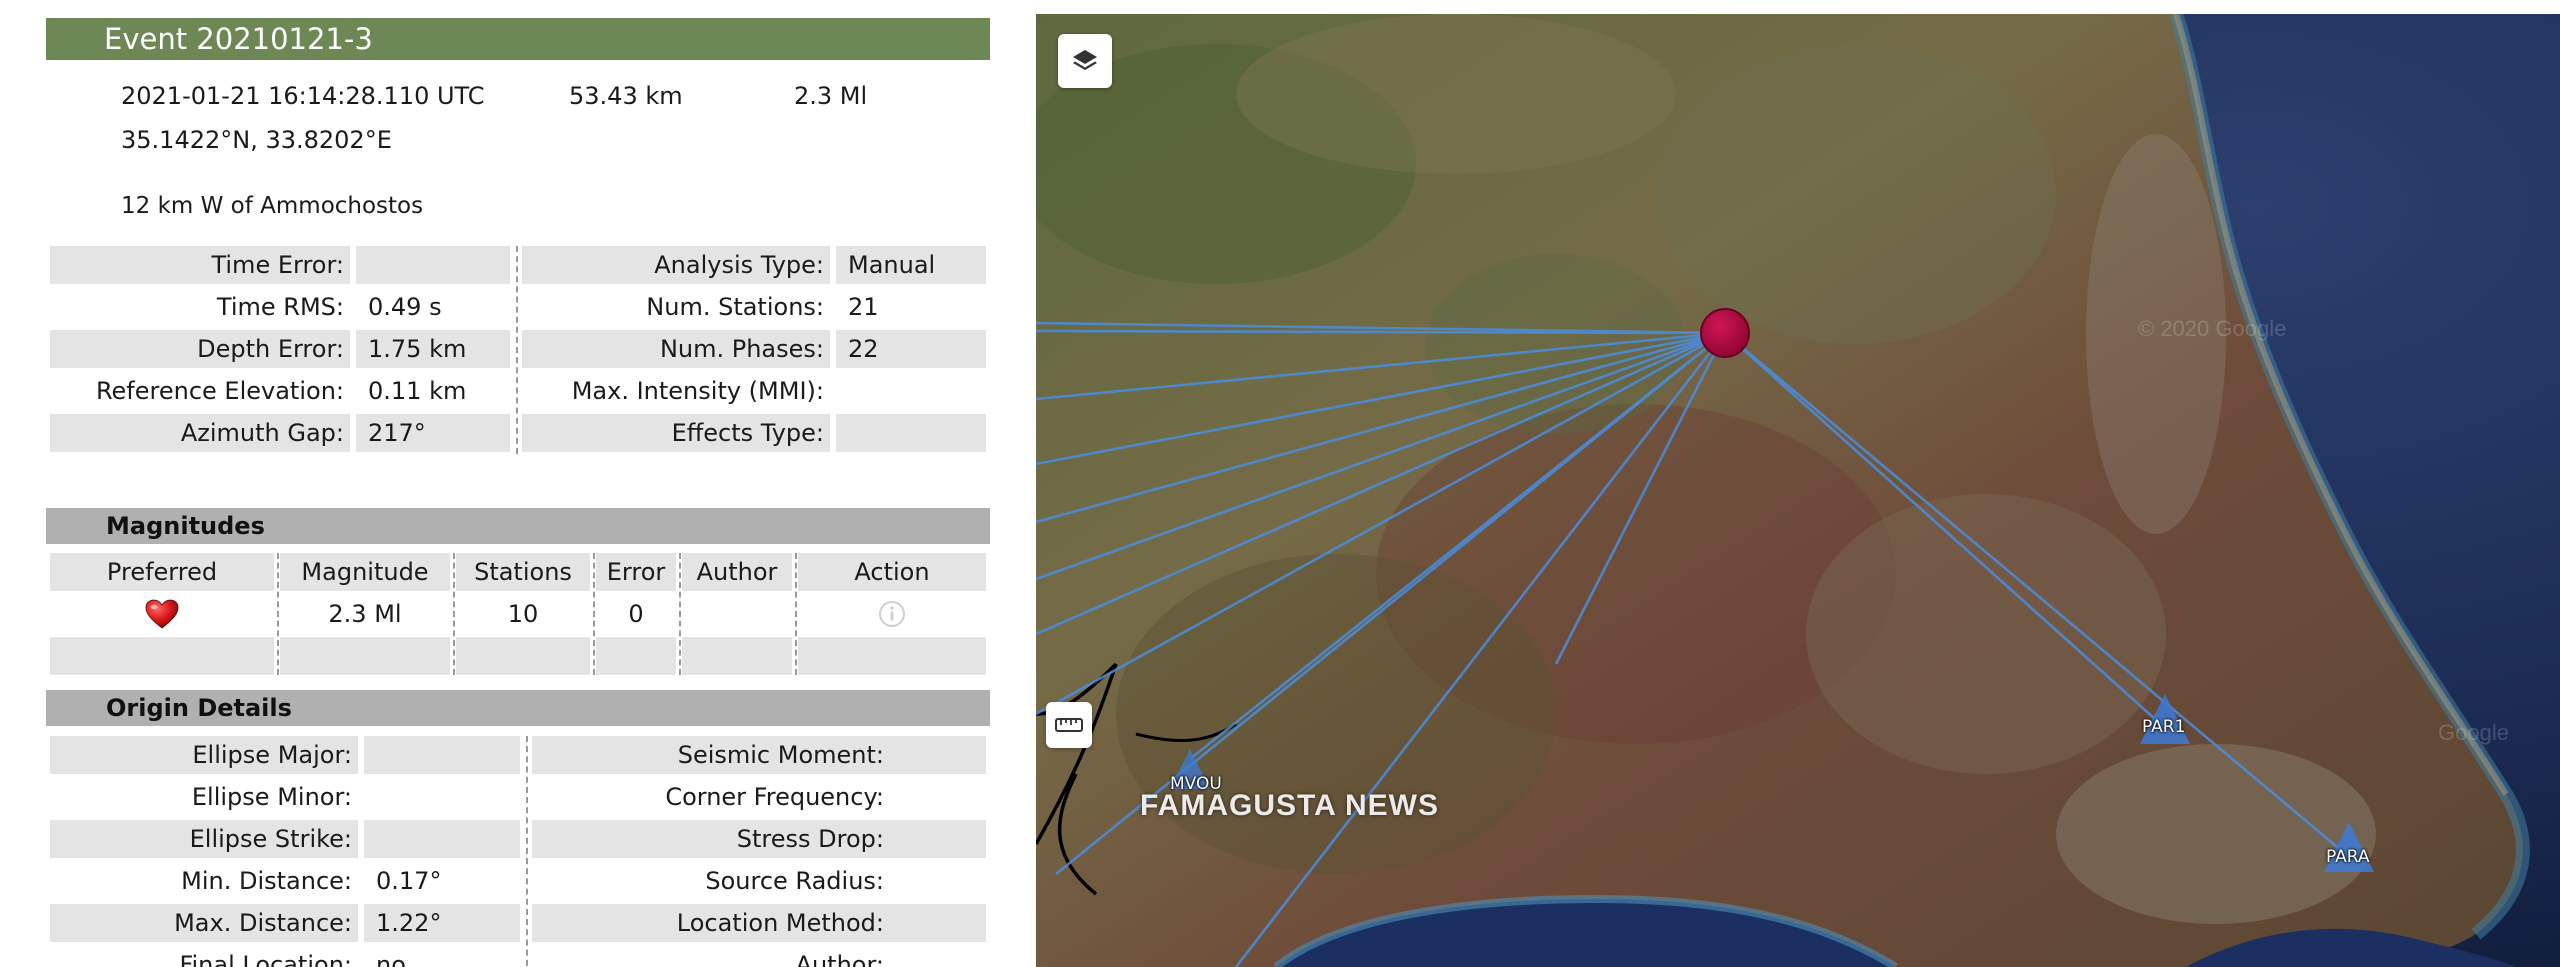  I want to click on preferred-cell, so click(162, 614).